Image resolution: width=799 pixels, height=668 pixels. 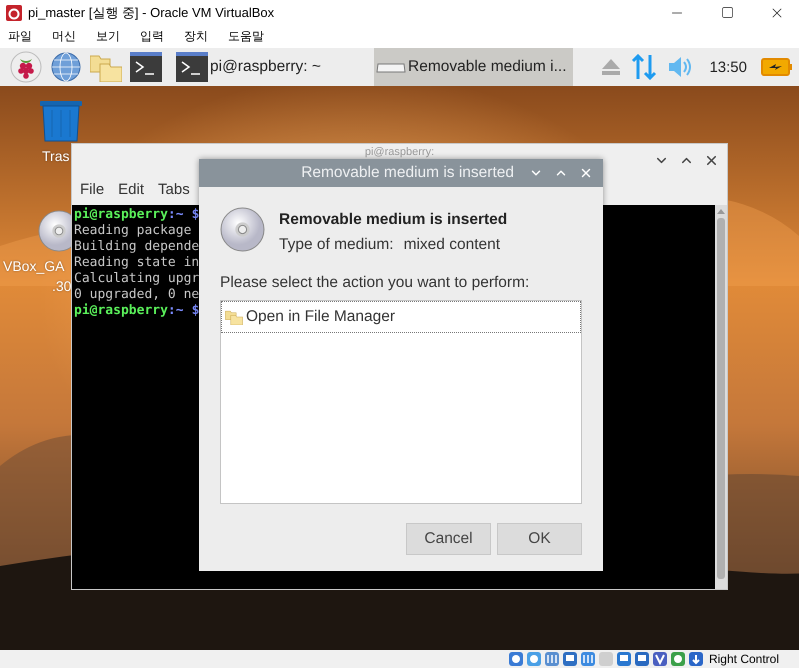 What do you see at coordinates (727, 12) in the screenshot?
I see `maximize-icon` at bounding box center [727, 12].